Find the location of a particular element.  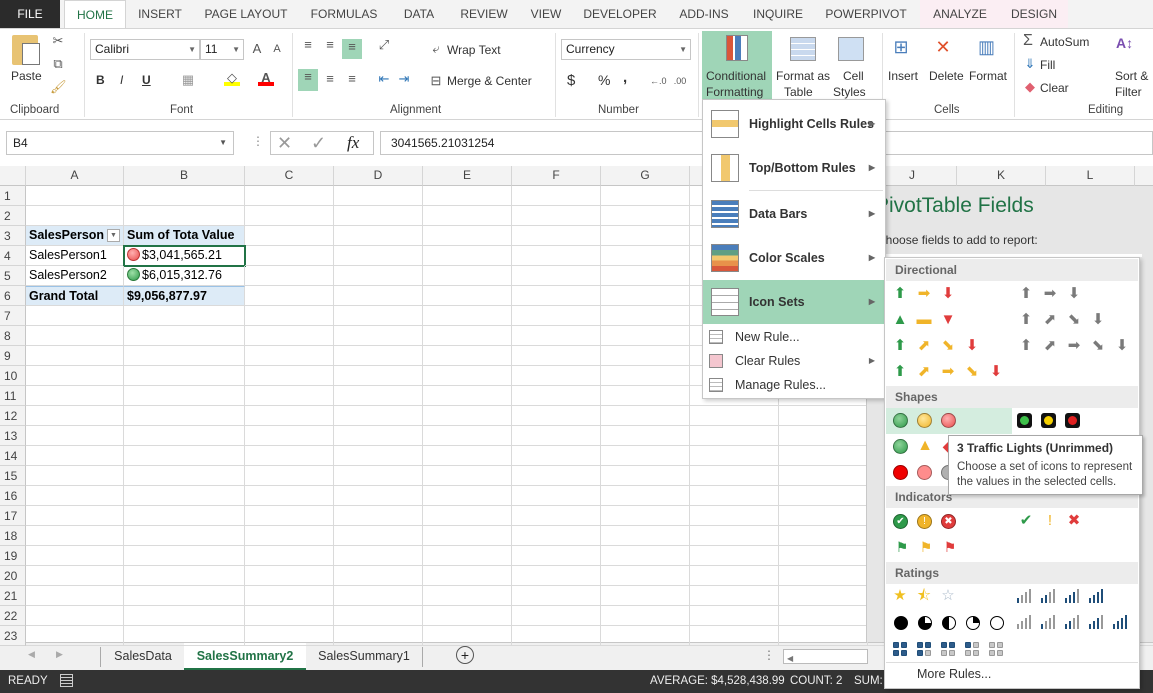

cell-B18 is located at coordinates (184, 536).